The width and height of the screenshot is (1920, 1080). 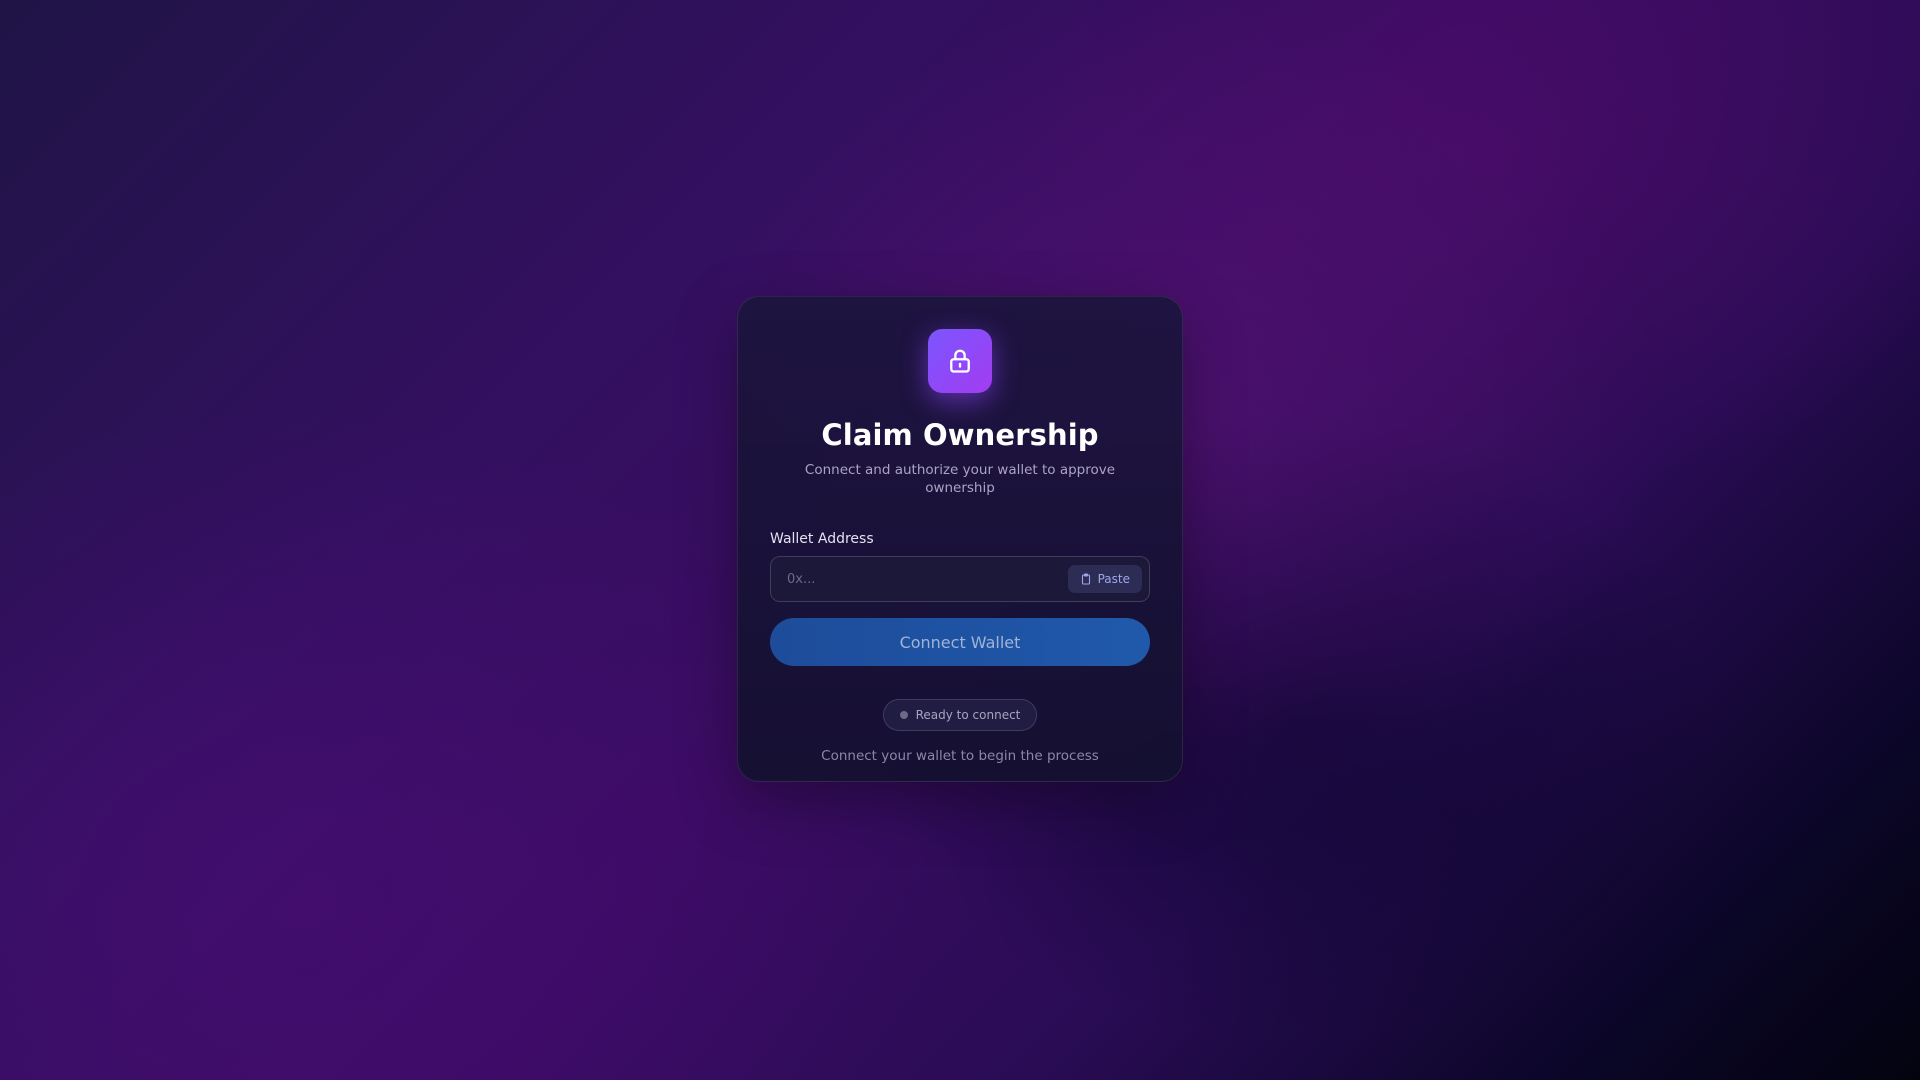 I want to click on status-badge: Ready to connect, so click(x=960, y=715).